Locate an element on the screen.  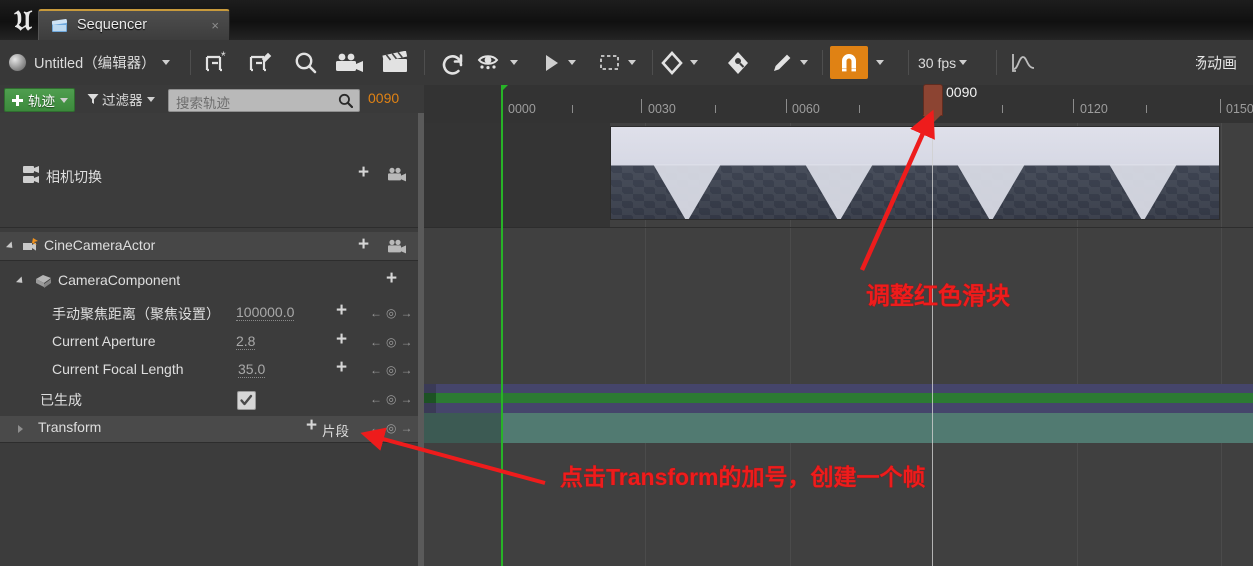
property-label: 已生成 is located at coordinates (61, 400).